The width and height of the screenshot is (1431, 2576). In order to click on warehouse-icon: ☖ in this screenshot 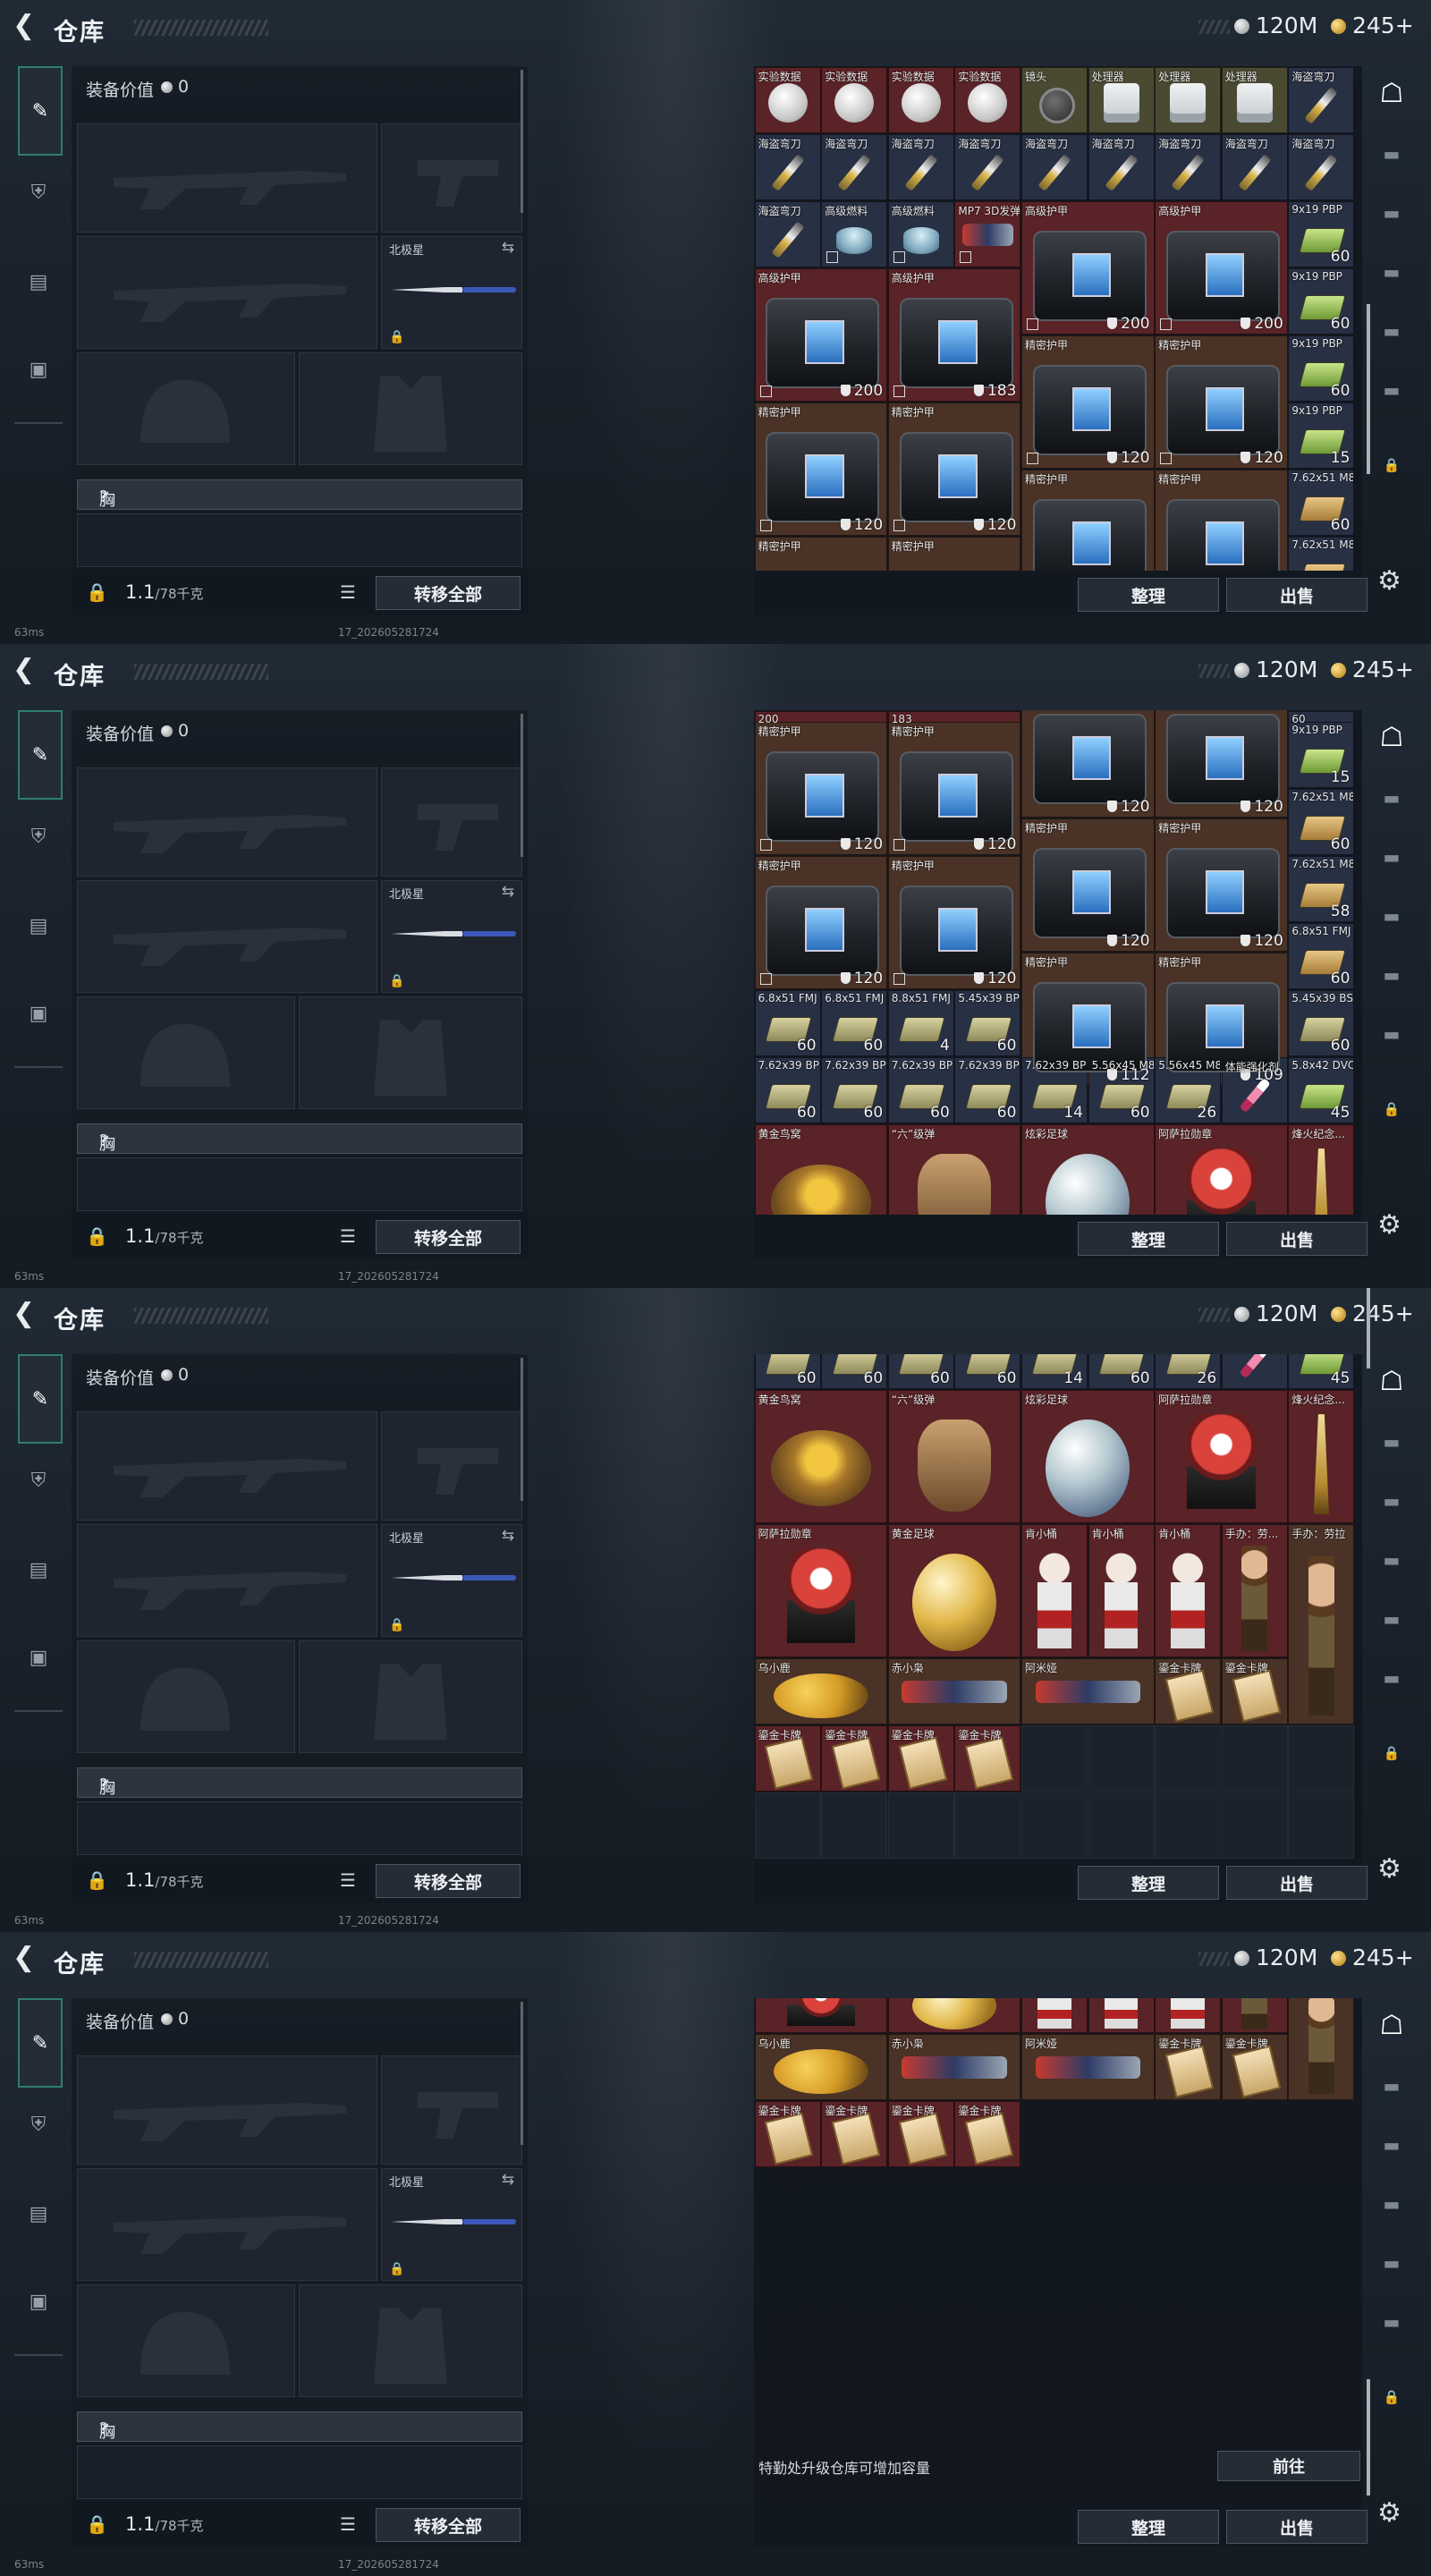, I will do `click(1392, 2025)`.